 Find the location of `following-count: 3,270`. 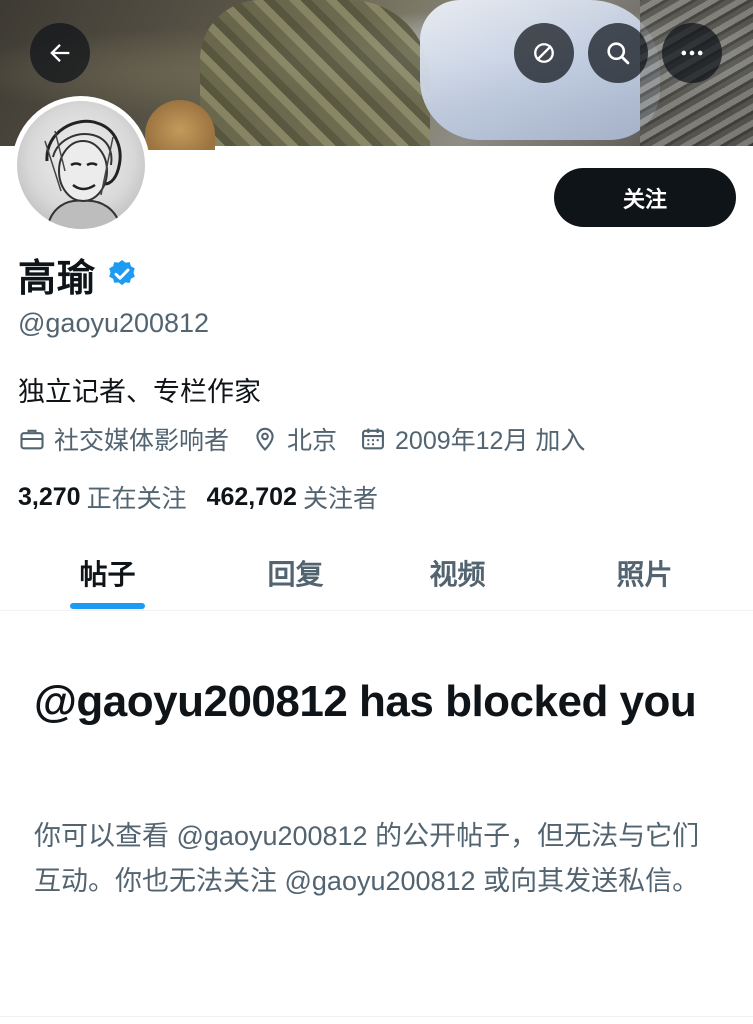

following-count: 3,270 is located at coordinates (49, 497).